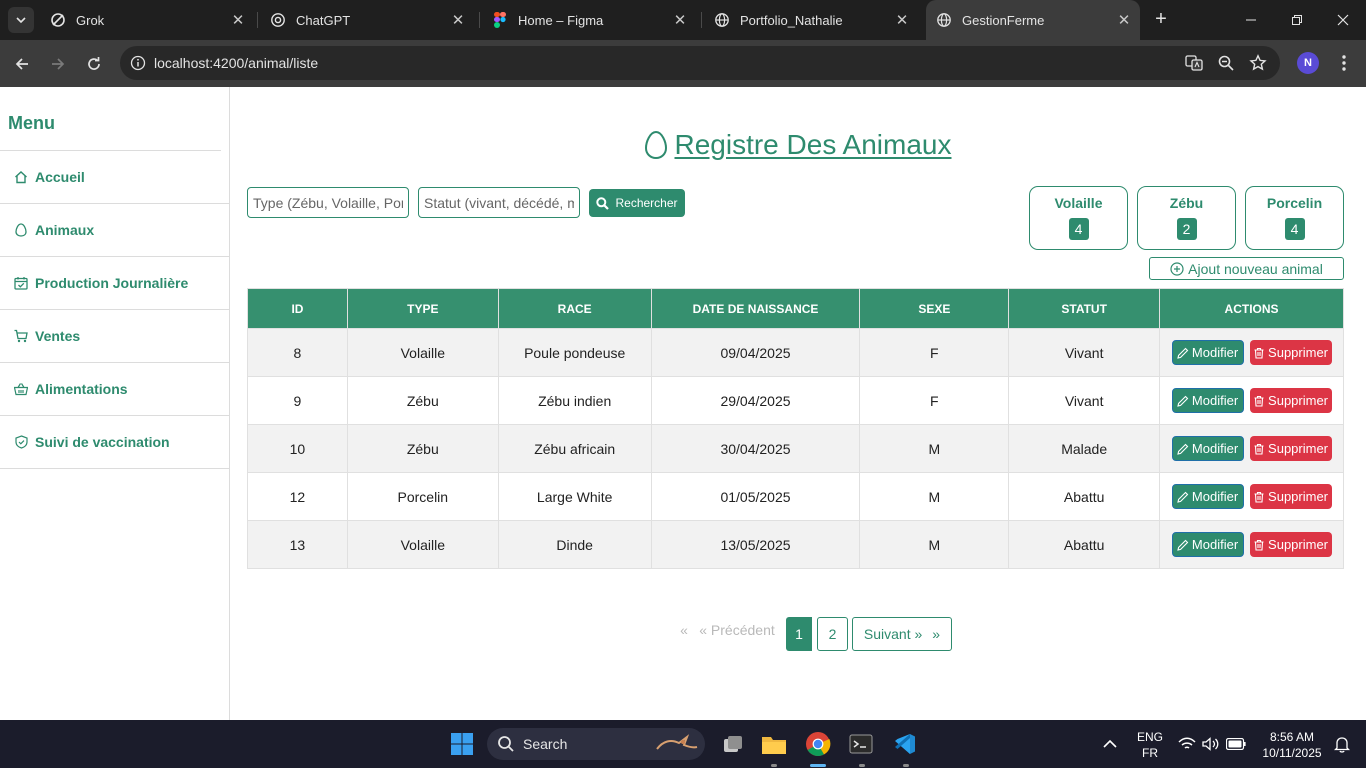  Describe the element at coordinates (684, 630) in the screenshot. I see `pagination-first: «` at that location.